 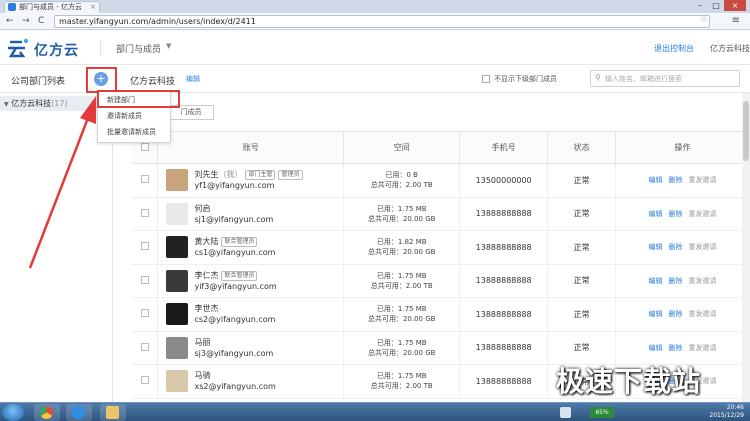 What do you see at coordinates (234, 186) in the screenshot?
I see `member-email: yf1@yifangyun.com` at bounding box center [234, 186].